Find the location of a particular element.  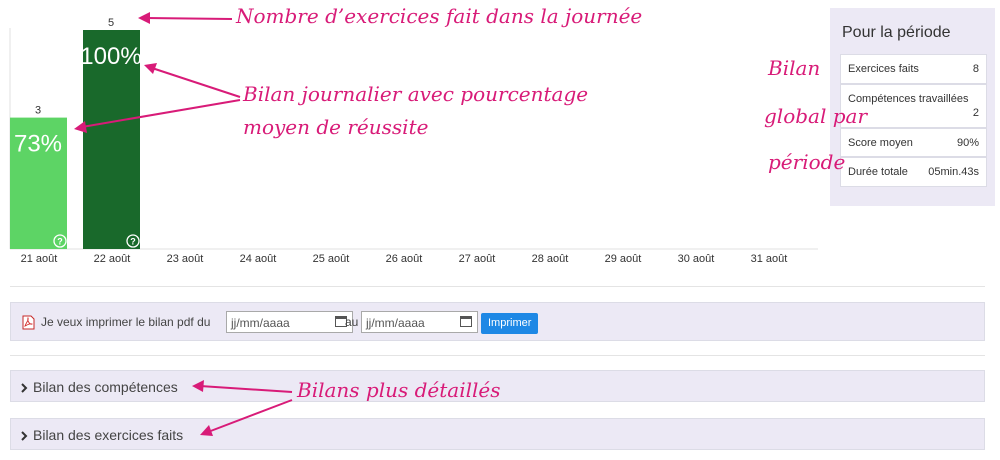

annotation-detailed: Bilans plus détaillés is located at coordinates (399, 390).